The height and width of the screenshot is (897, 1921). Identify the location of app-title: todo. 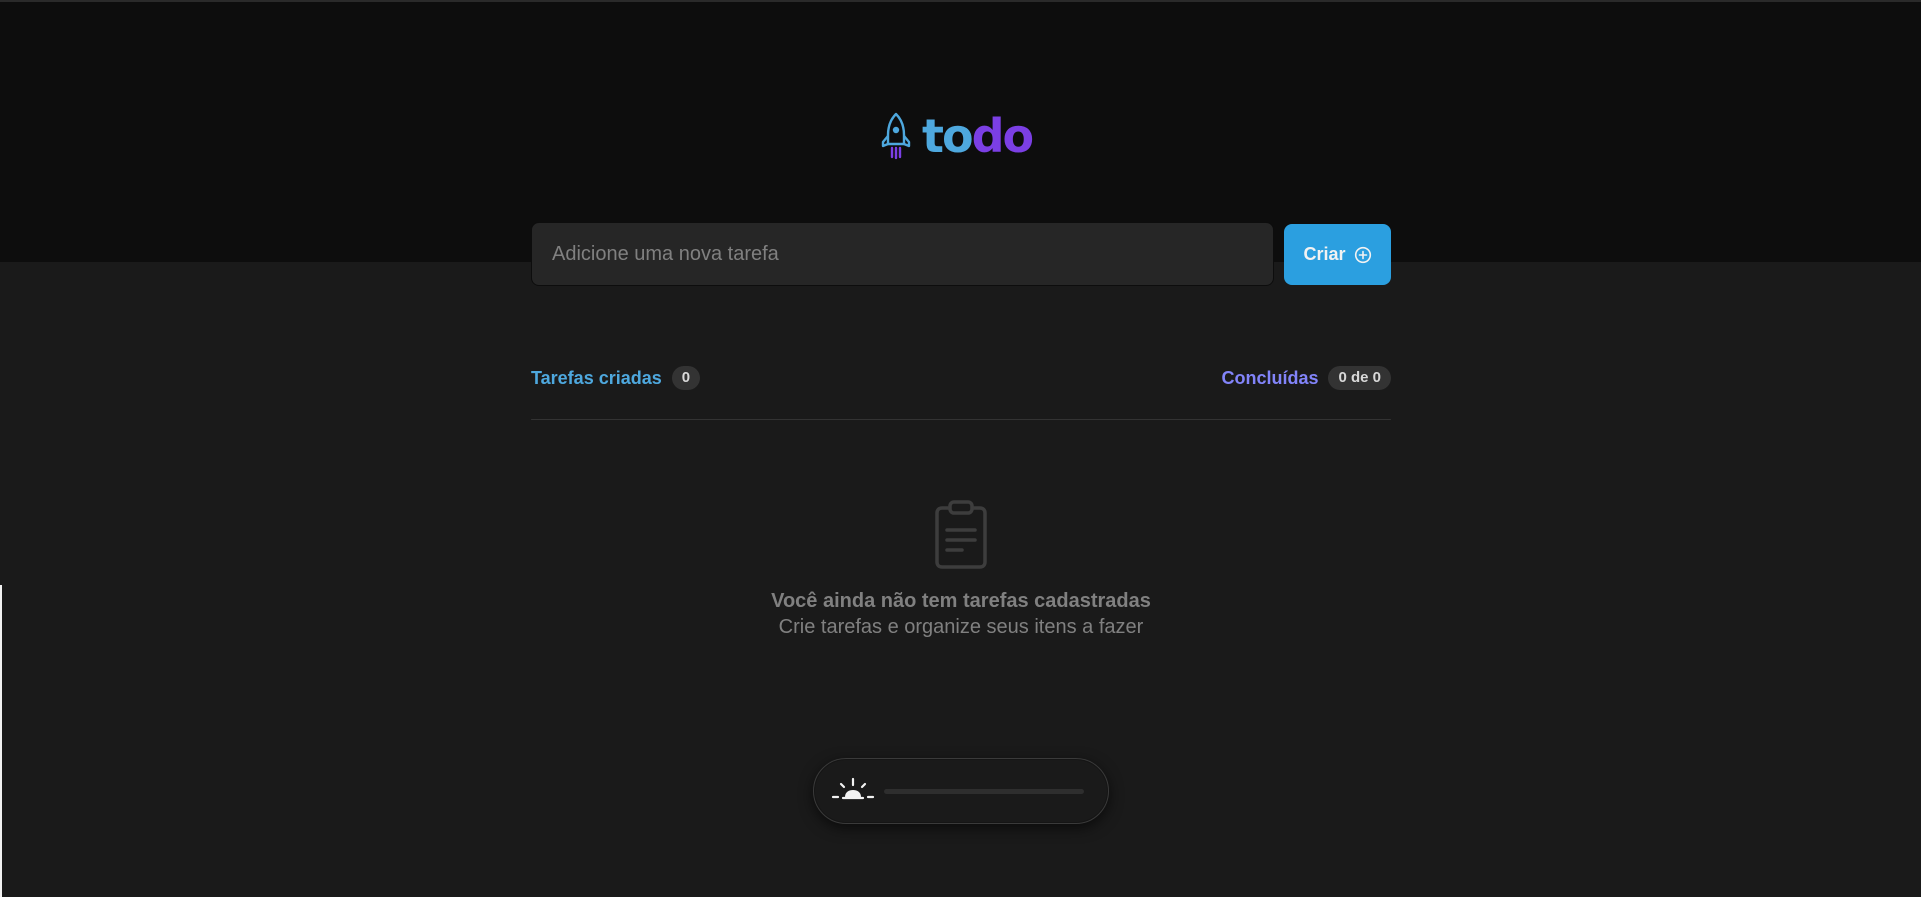
(978, 136).